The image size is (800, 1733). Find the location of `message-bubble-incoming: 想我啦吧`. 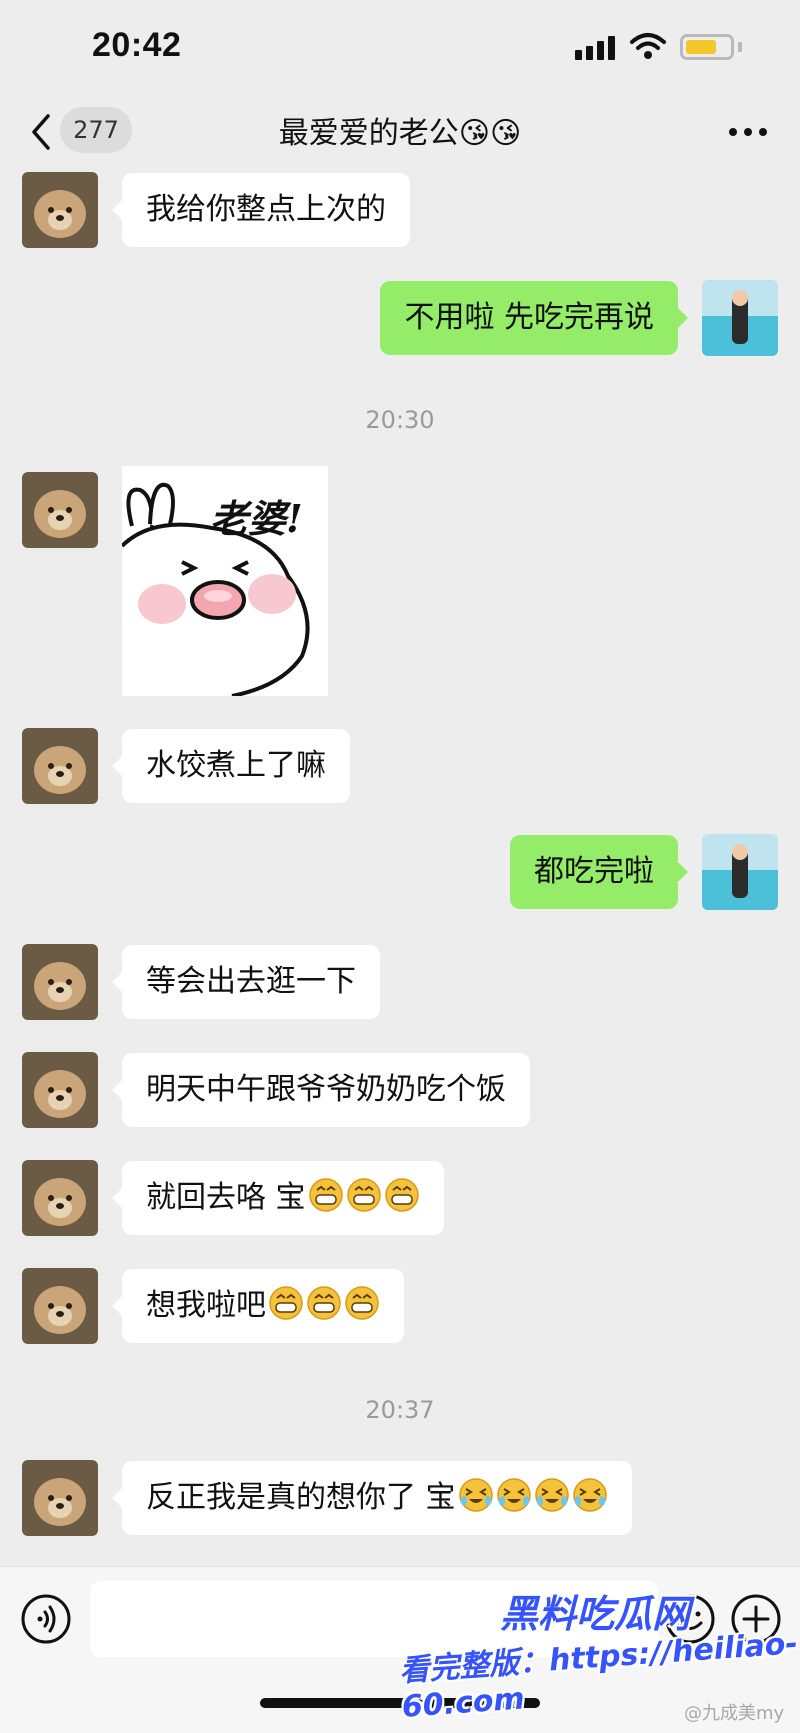

message-bubble-incoming: 想我啦吧 is located at coordinates (258, 1306).